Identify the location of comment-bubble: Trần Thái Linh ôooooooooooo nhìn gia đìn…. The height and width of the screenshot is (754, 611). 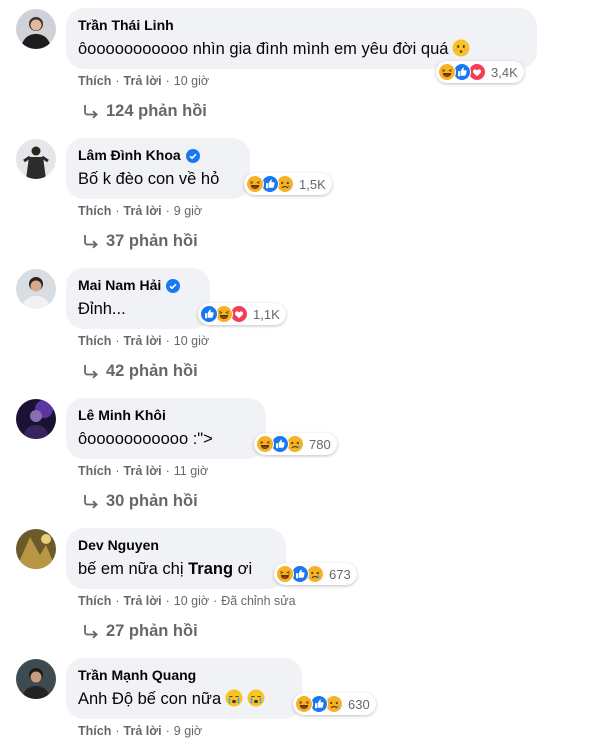
(301, 38).